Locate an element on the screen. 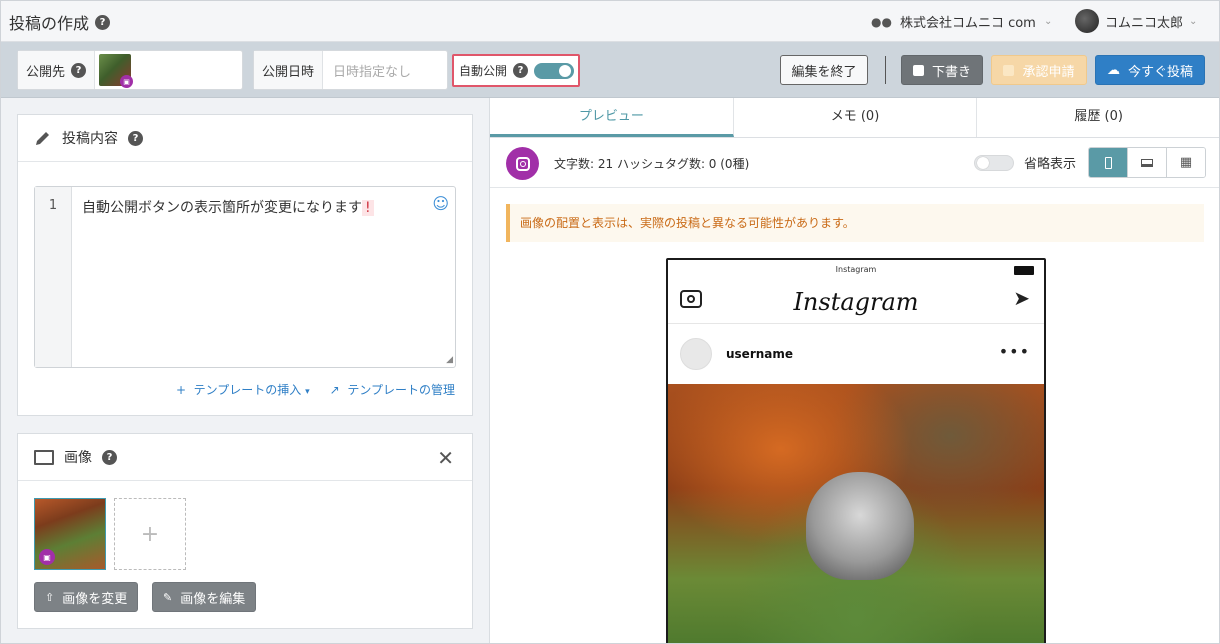 The width and height of the screenshot is (1220, 644). post-now-button: ☁ 今すぐ投稿 is located at coordinates (1150, 70).